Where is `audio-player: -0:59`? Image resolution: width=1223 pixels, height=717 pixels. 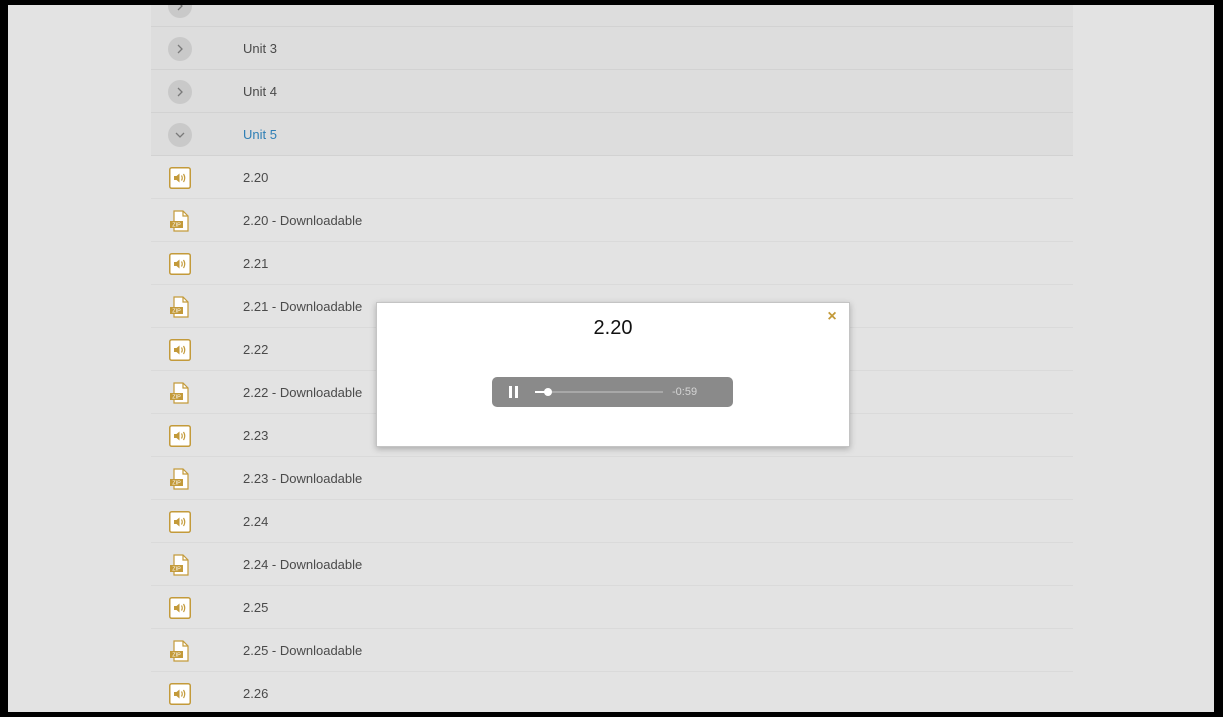
audio-player: -0:59 is located at coordinates (612, 392).